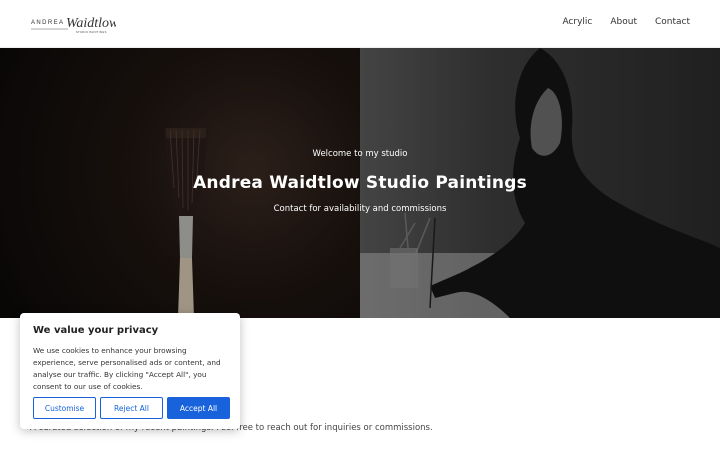  I want to click on hero-welcome-text: Welcome to my studio, so click(360, 154).